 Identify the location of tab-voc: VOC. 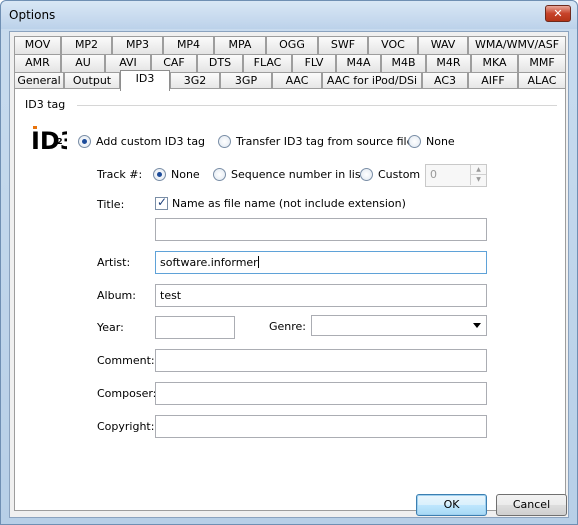
(393, 45).